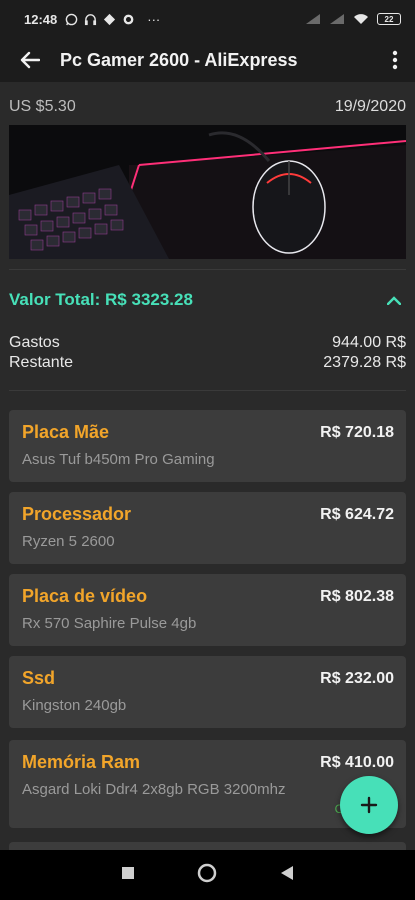  What do you see at coordinates (41, 19) in the screenshot?
I see `status-time: 12:48` at bounding box center [41, 19].